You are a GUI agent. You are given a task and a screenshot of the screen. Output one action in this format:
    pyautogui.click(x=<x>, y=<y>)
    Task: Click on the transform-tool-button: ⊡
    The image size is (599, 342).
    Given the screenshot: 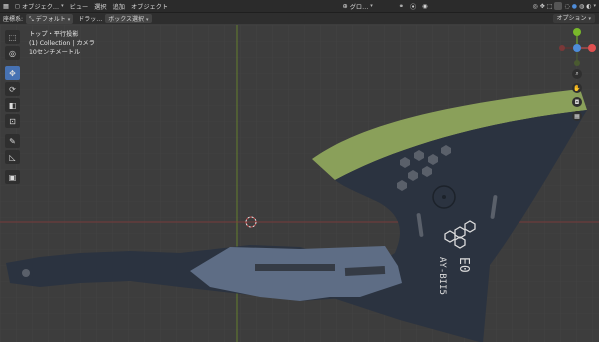 What is the action you would take?
    pyautogui.click(x=12, y=121)
    